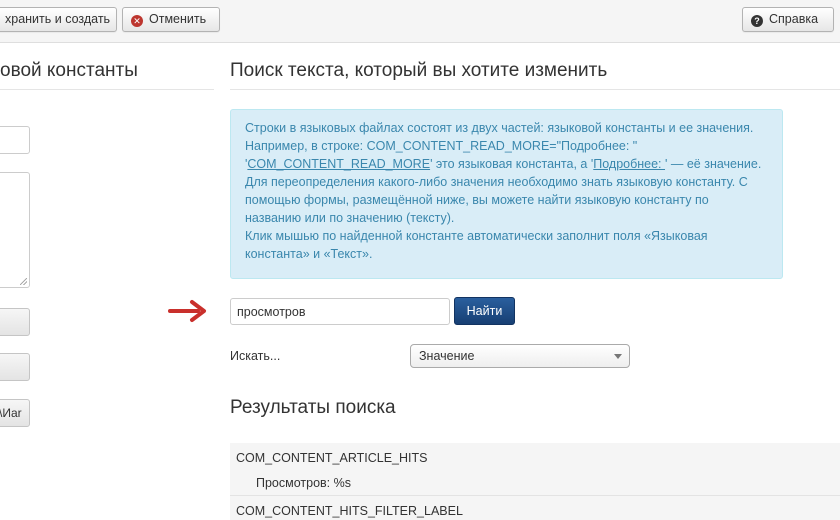 This screenshot has height=520, width=840. What do you see at coordinates (512, 164) in the screenshot?
I see `info-mid-text: ' это языковая константа, а '` at bounding box center [512, 164].